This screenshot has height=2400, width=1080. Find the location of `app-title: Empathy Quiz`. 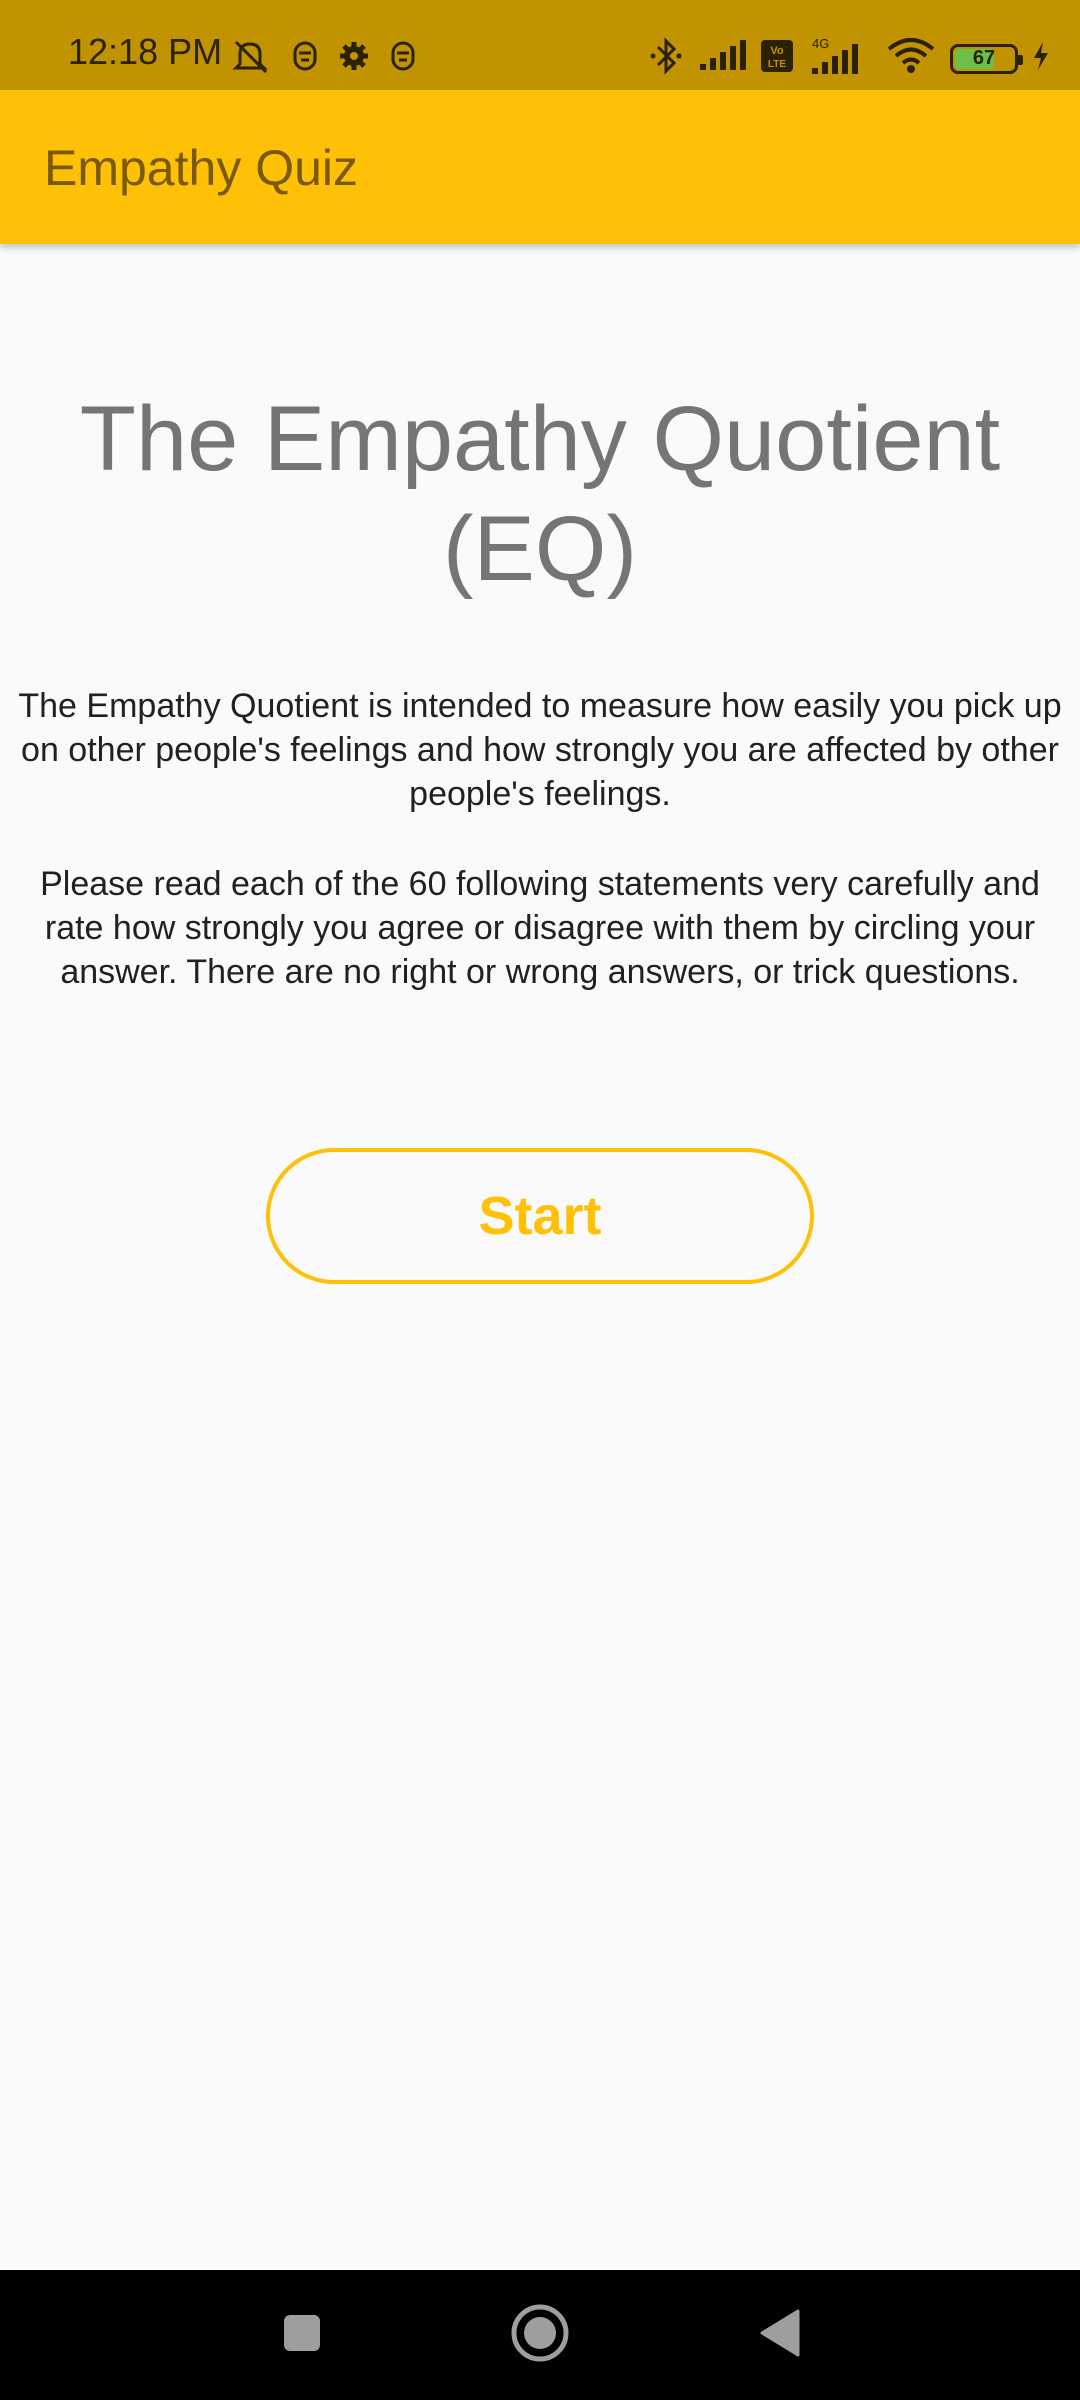

app-title: Empathy Quiz is located at coordinates (201, 168).